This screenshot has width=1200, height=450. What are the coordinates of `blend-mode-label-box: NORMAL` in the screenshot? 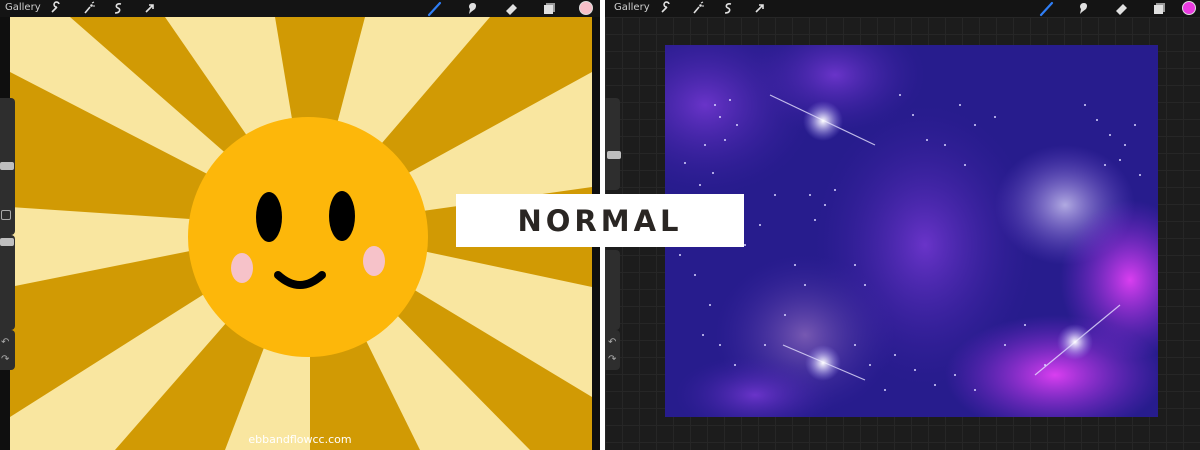 It's located at (600, 220).